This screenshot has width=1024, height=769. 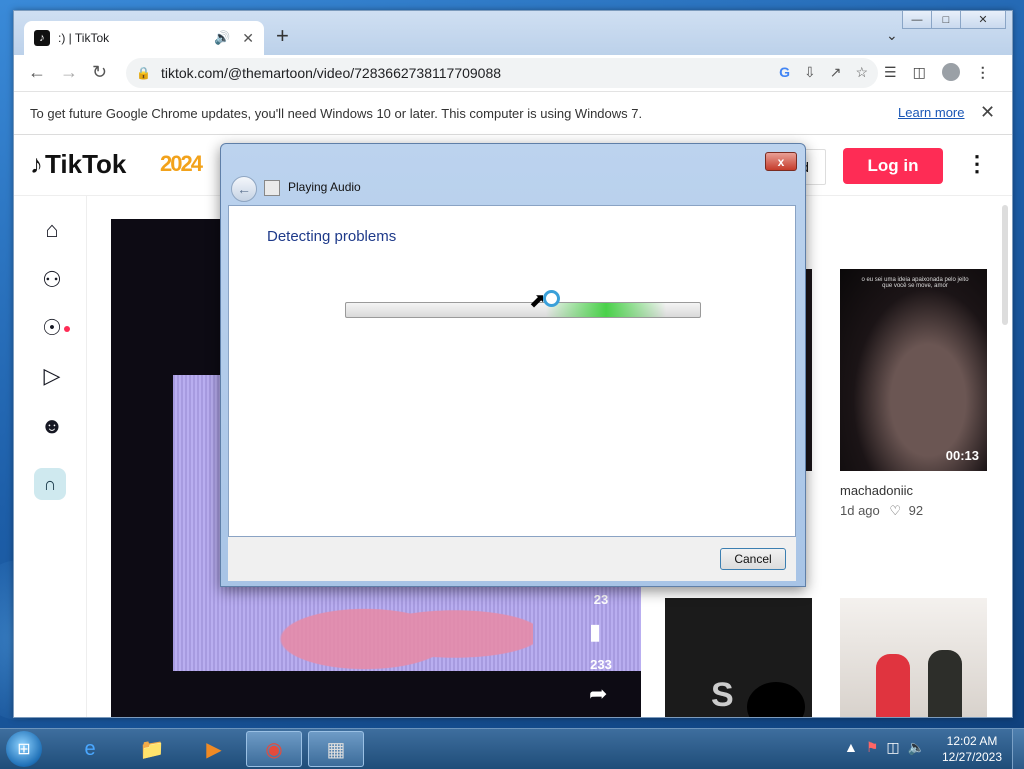 I want to click on reload-icon: ↻, so click(x=99, y=72).